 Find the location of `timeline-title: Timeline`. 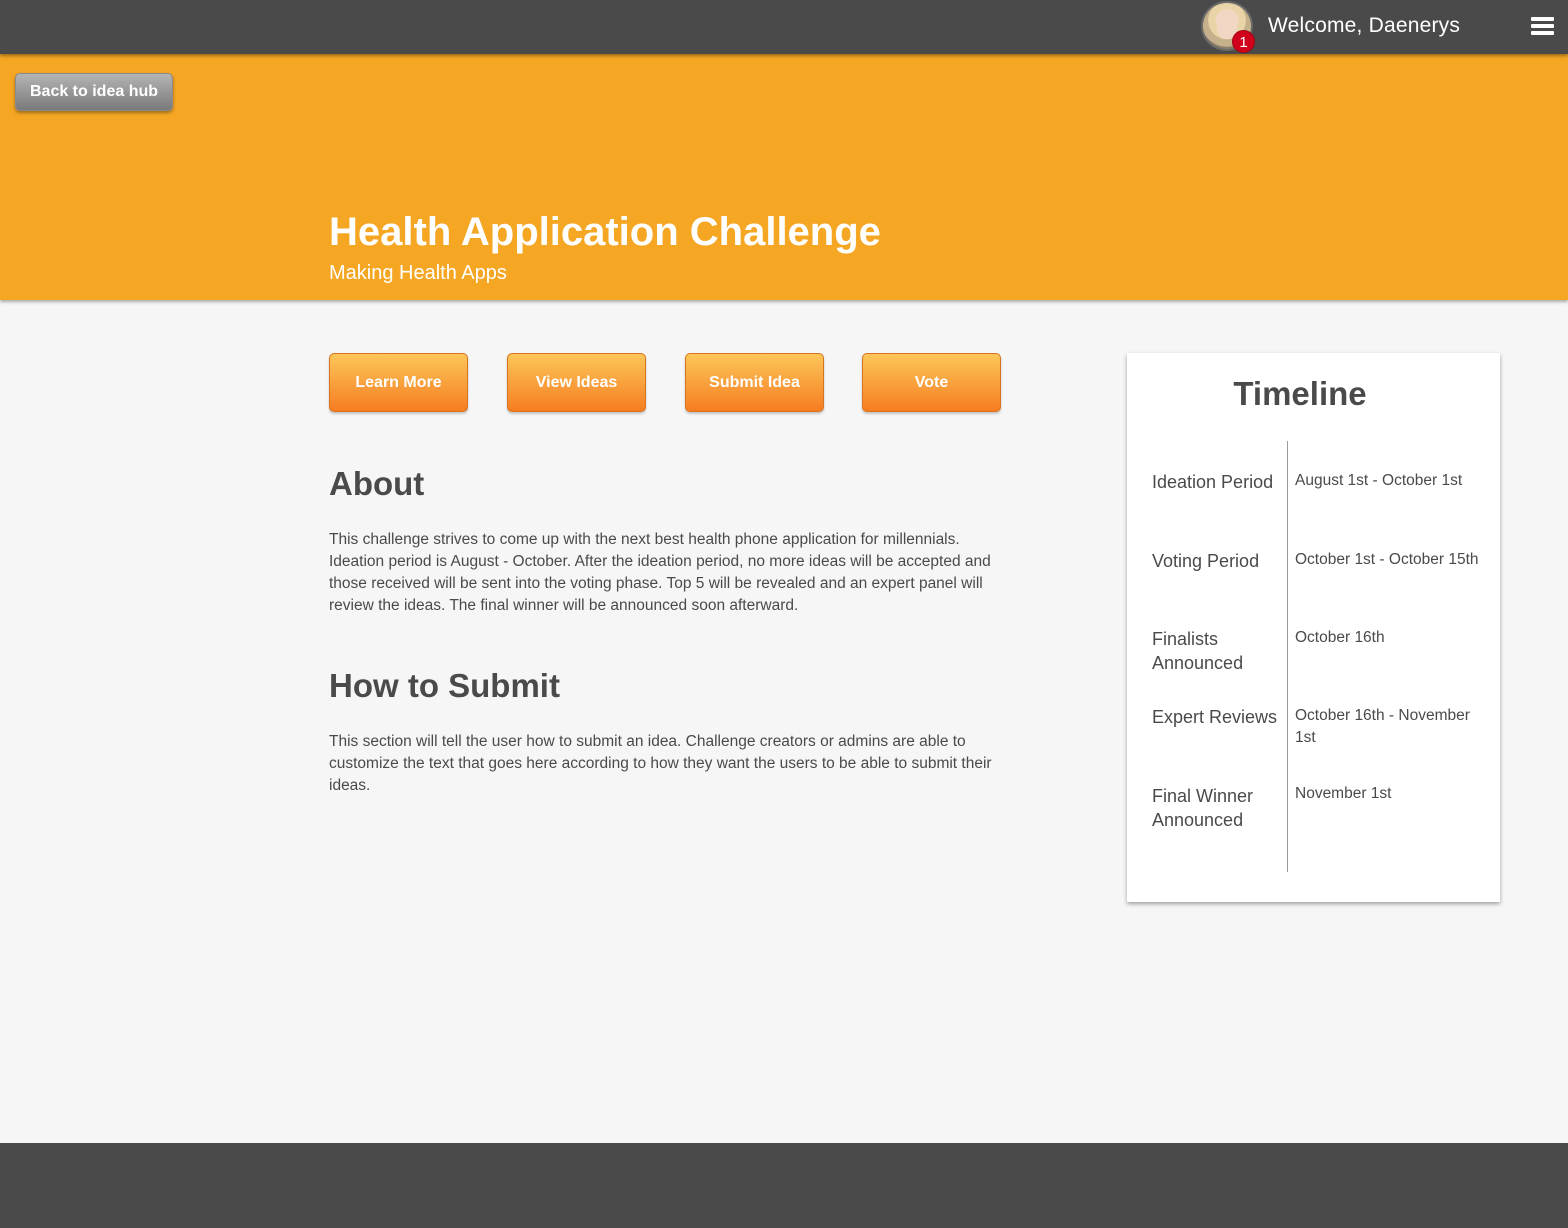

timeline-title: Timeline is located at coordinates (1300, 393).